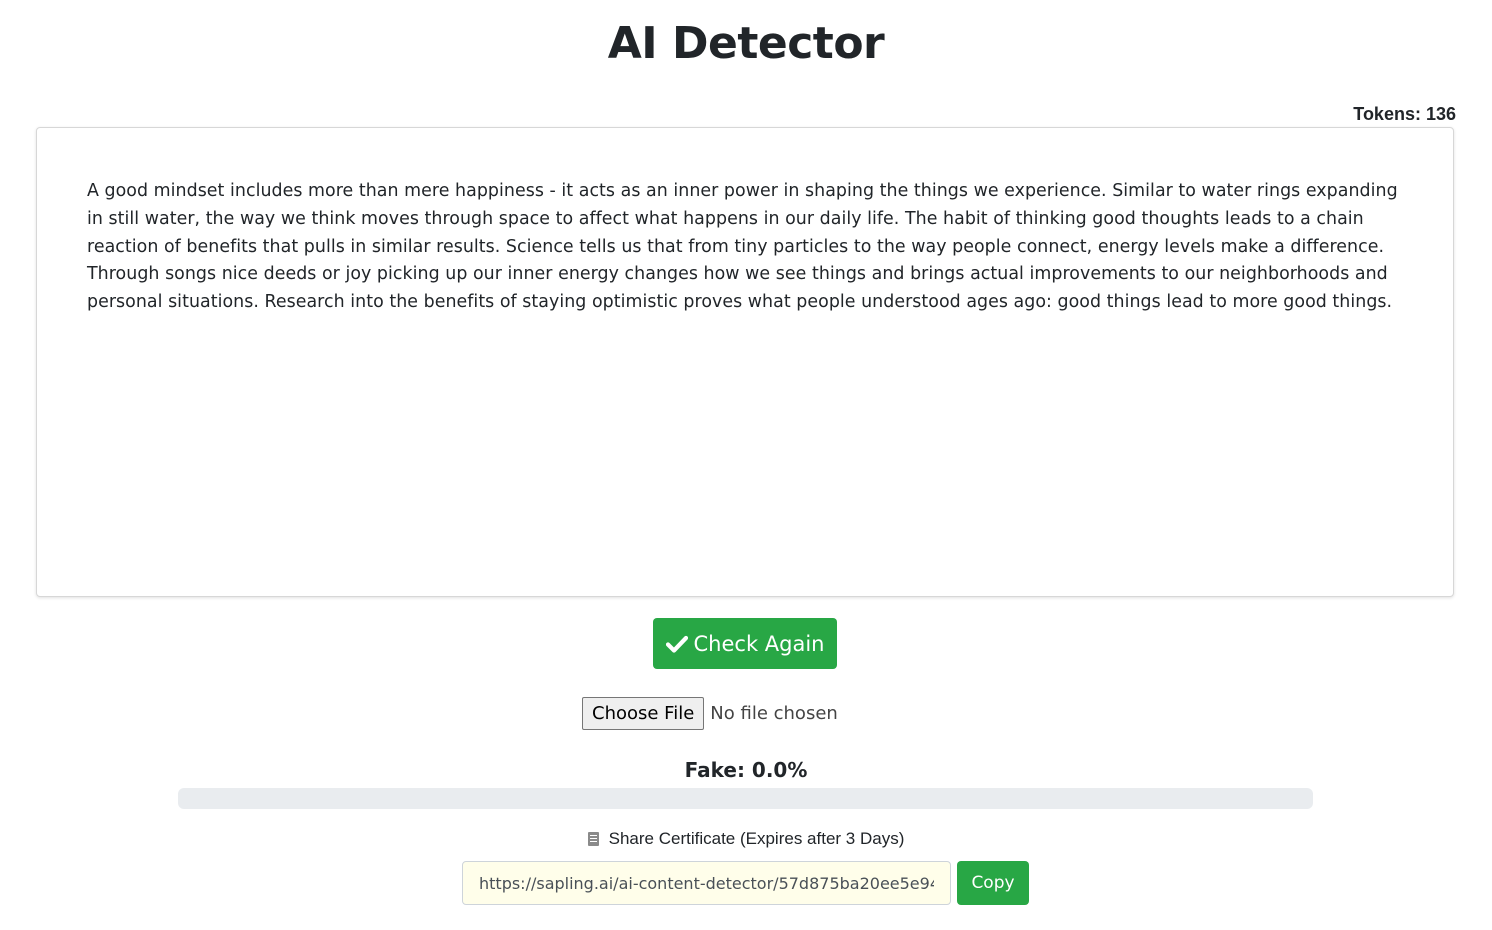 This screenshot has height=930, width=1492. I want to click on share-certificate-label: Share Certificate (Expires after 3 Days), so click(756, 838).